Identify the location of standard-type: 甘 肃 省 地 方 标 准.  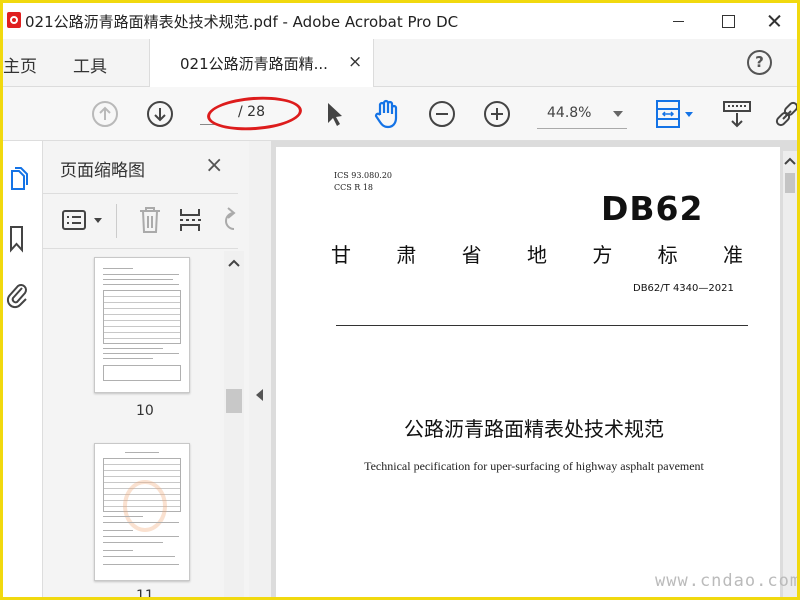
(537, 253).